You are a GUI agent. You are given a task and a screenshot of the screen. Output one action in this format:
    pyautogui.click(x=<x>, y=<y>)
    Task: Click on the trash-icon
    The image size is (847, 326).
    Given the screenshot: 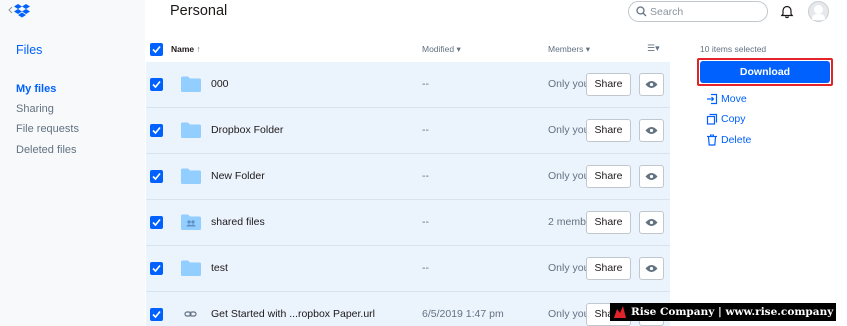 What is the action you would take?
    pyautogui.click(x=712, y=140)
    